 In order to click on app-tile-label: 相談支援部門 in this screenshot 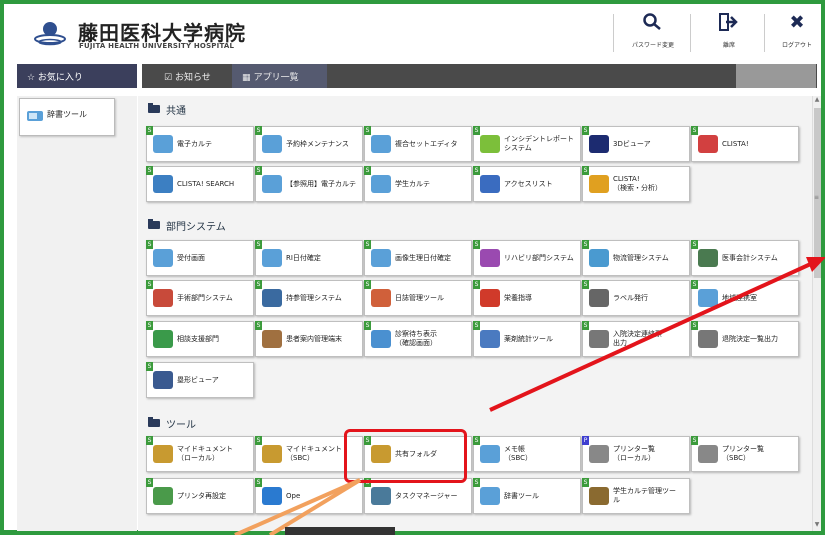, I will do `click(198, 338)`.